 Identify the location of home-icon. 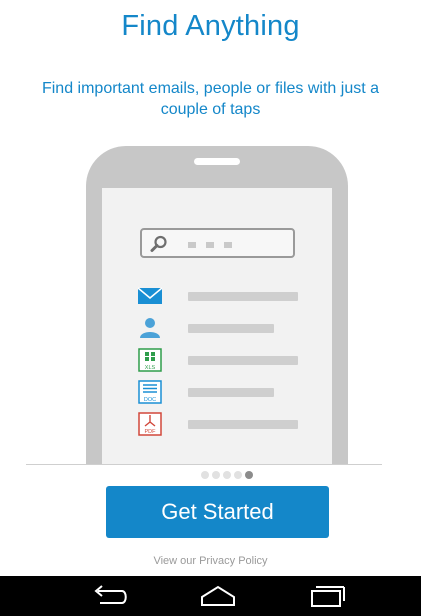
(218, 596).